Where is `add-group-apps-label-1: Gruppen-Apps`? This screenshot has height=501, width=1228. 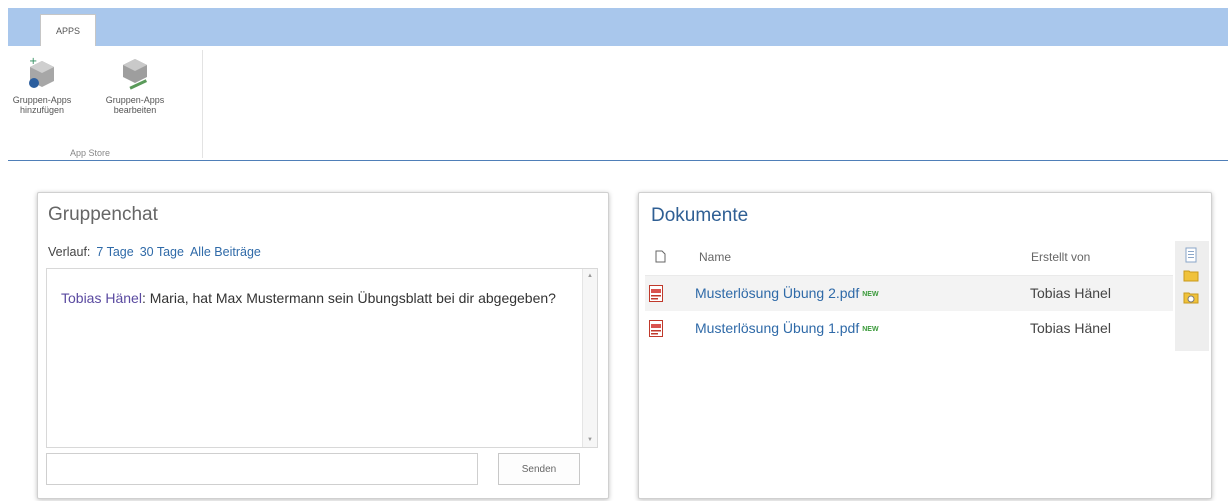
add-group-apps-label-1: Gruppen-Apps is located at coordinates (42, 100).